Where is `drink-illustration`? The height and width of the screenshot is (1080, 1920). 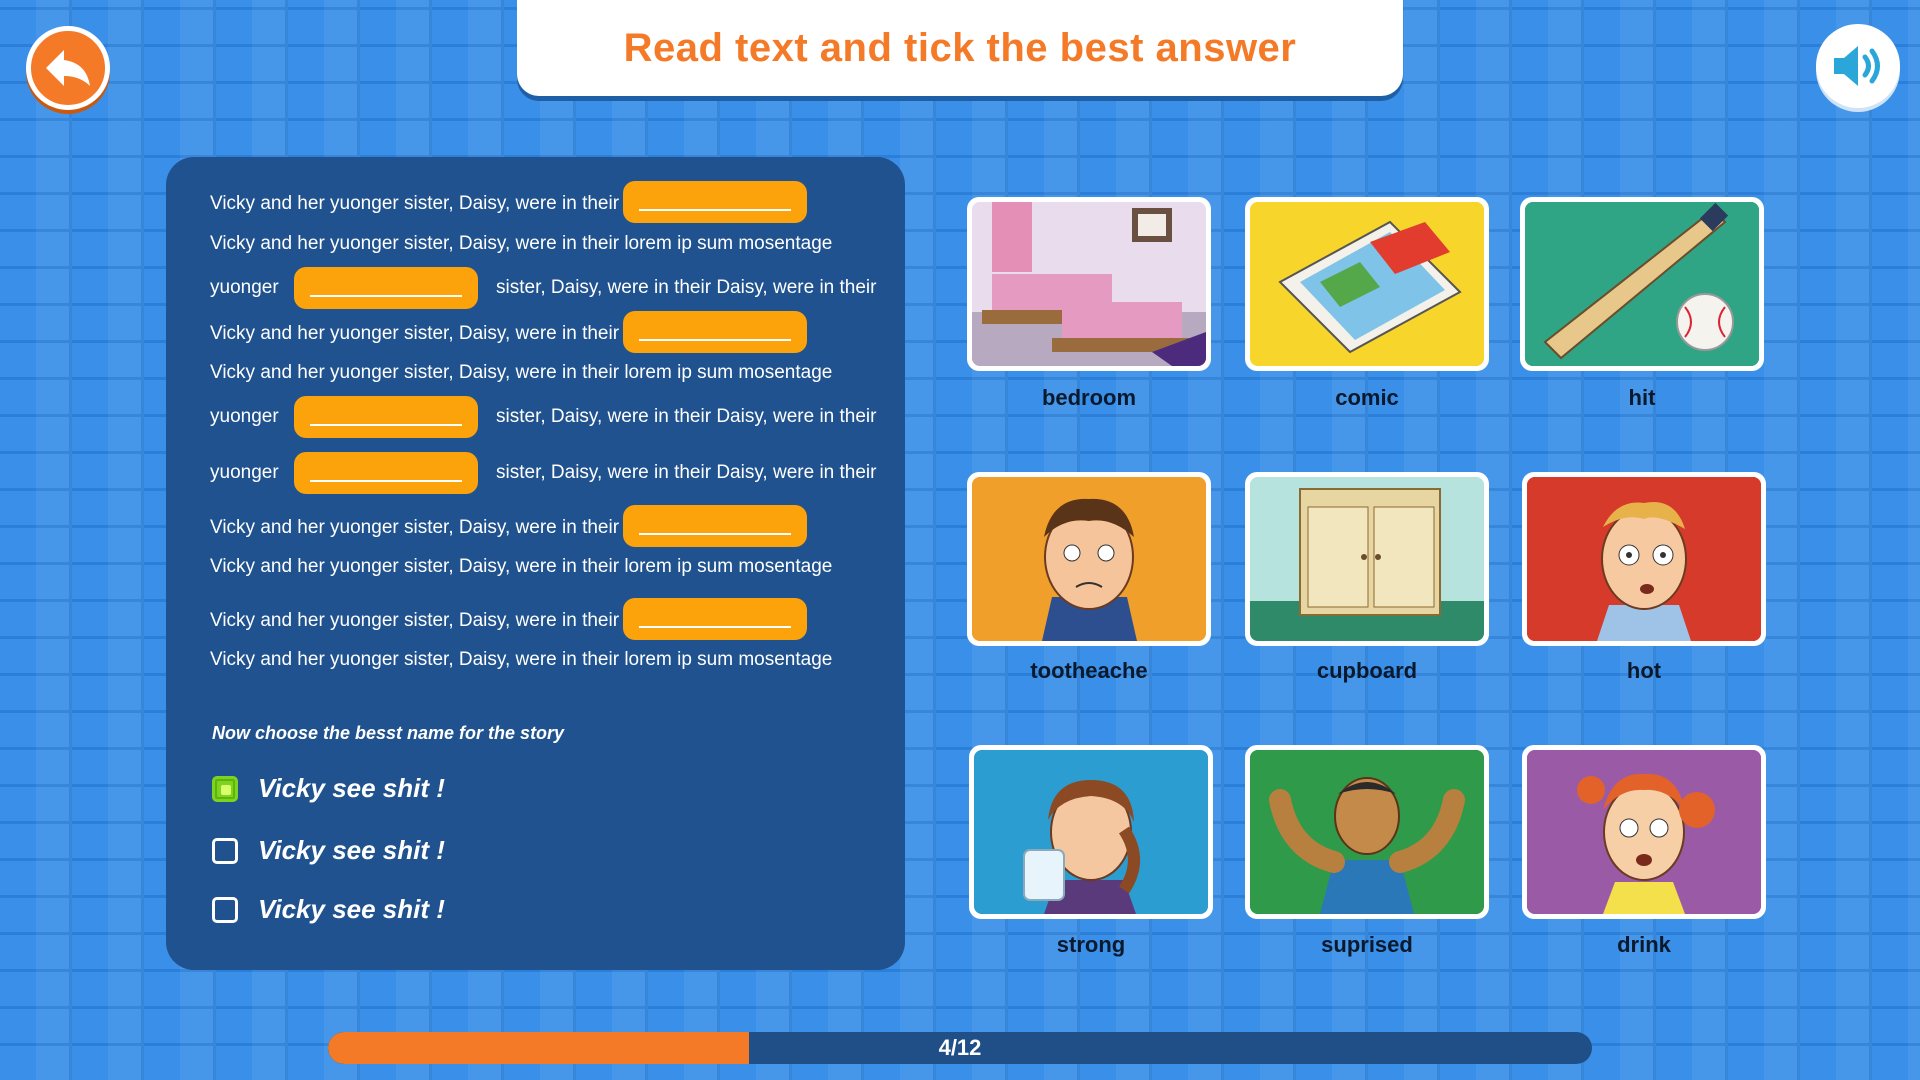 drink-illustration is located at coordinates (1644, 832).